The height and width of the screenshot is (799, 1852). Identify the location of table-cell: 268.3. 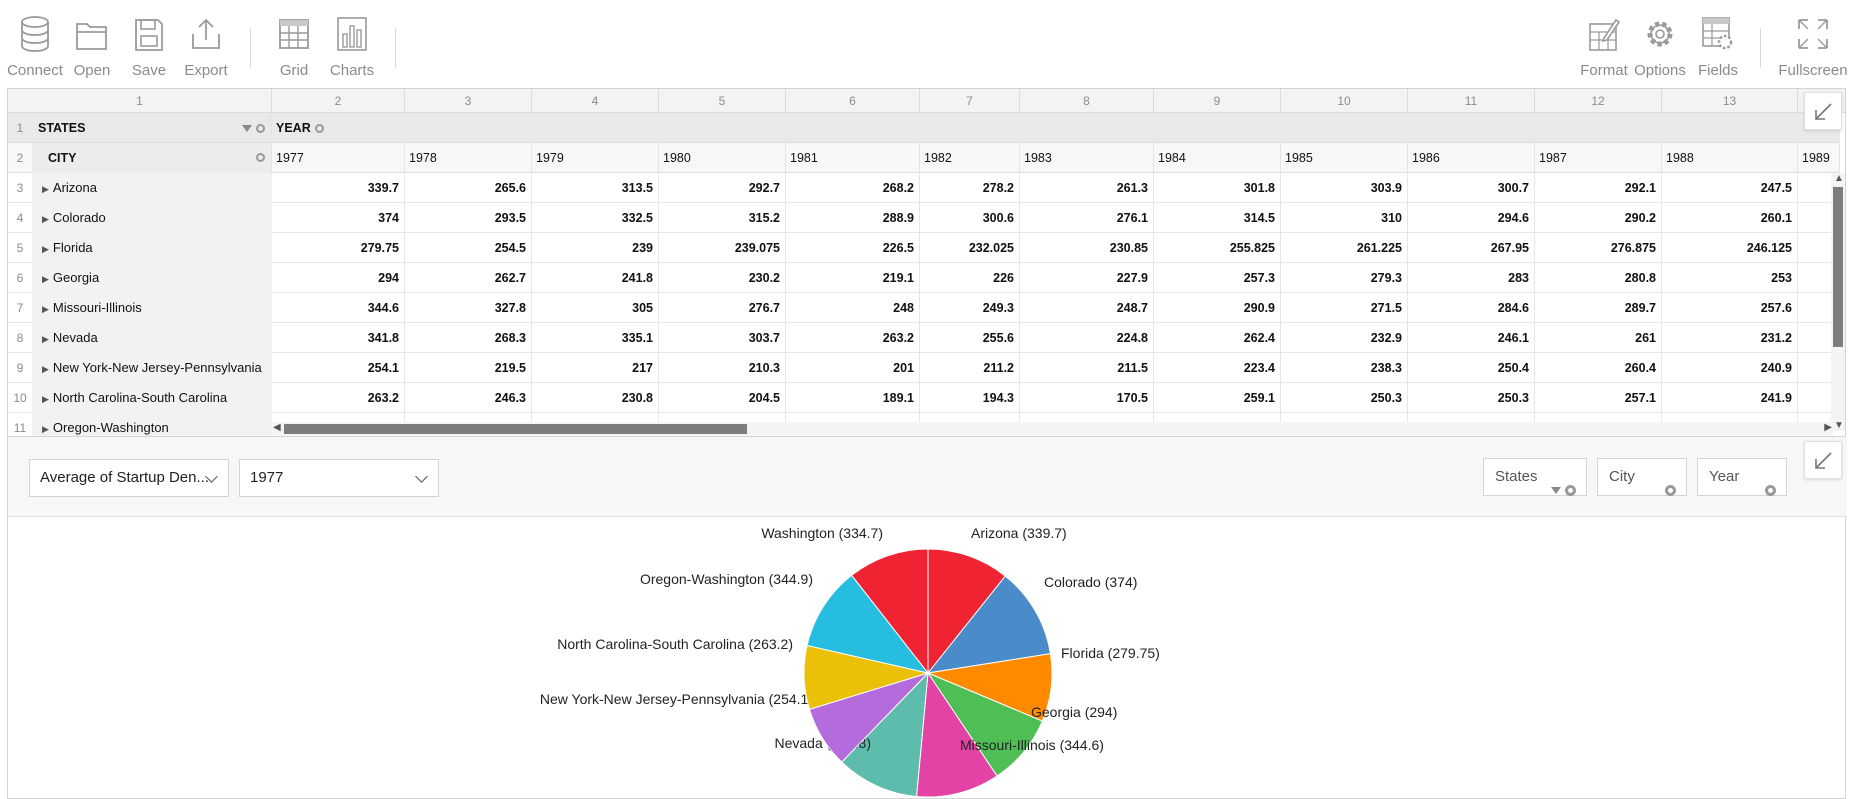
(468, 338).